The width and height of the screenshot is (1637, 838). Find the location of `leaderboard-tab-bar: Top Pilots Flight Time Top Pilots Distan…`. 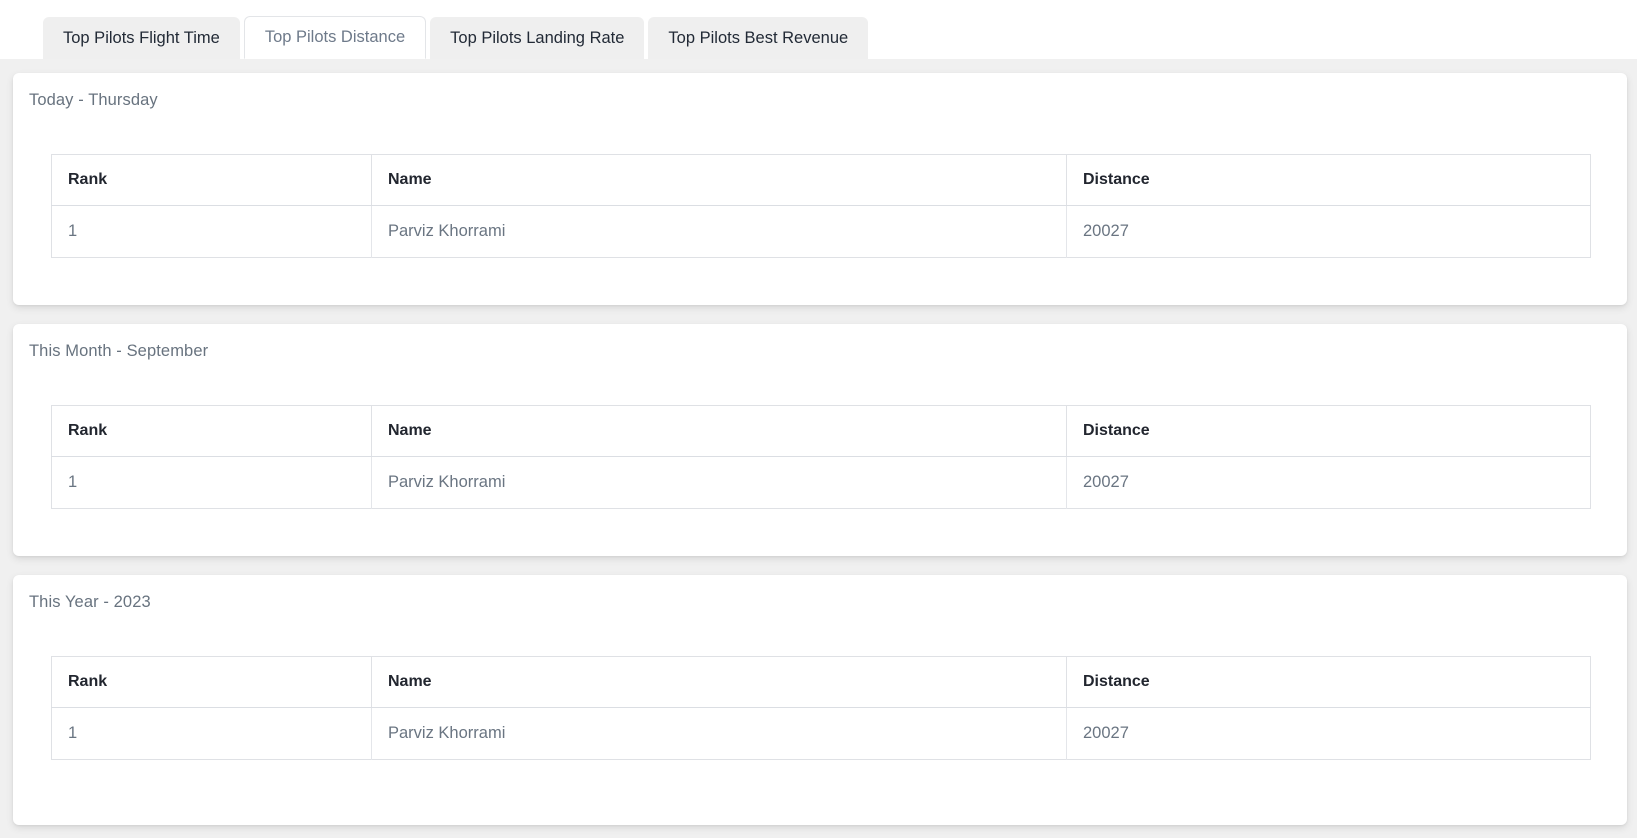

leaderboard-tab-bar: Top Pilots Flight Time Top Pilots Distan… is located at coordinates (818, 29).